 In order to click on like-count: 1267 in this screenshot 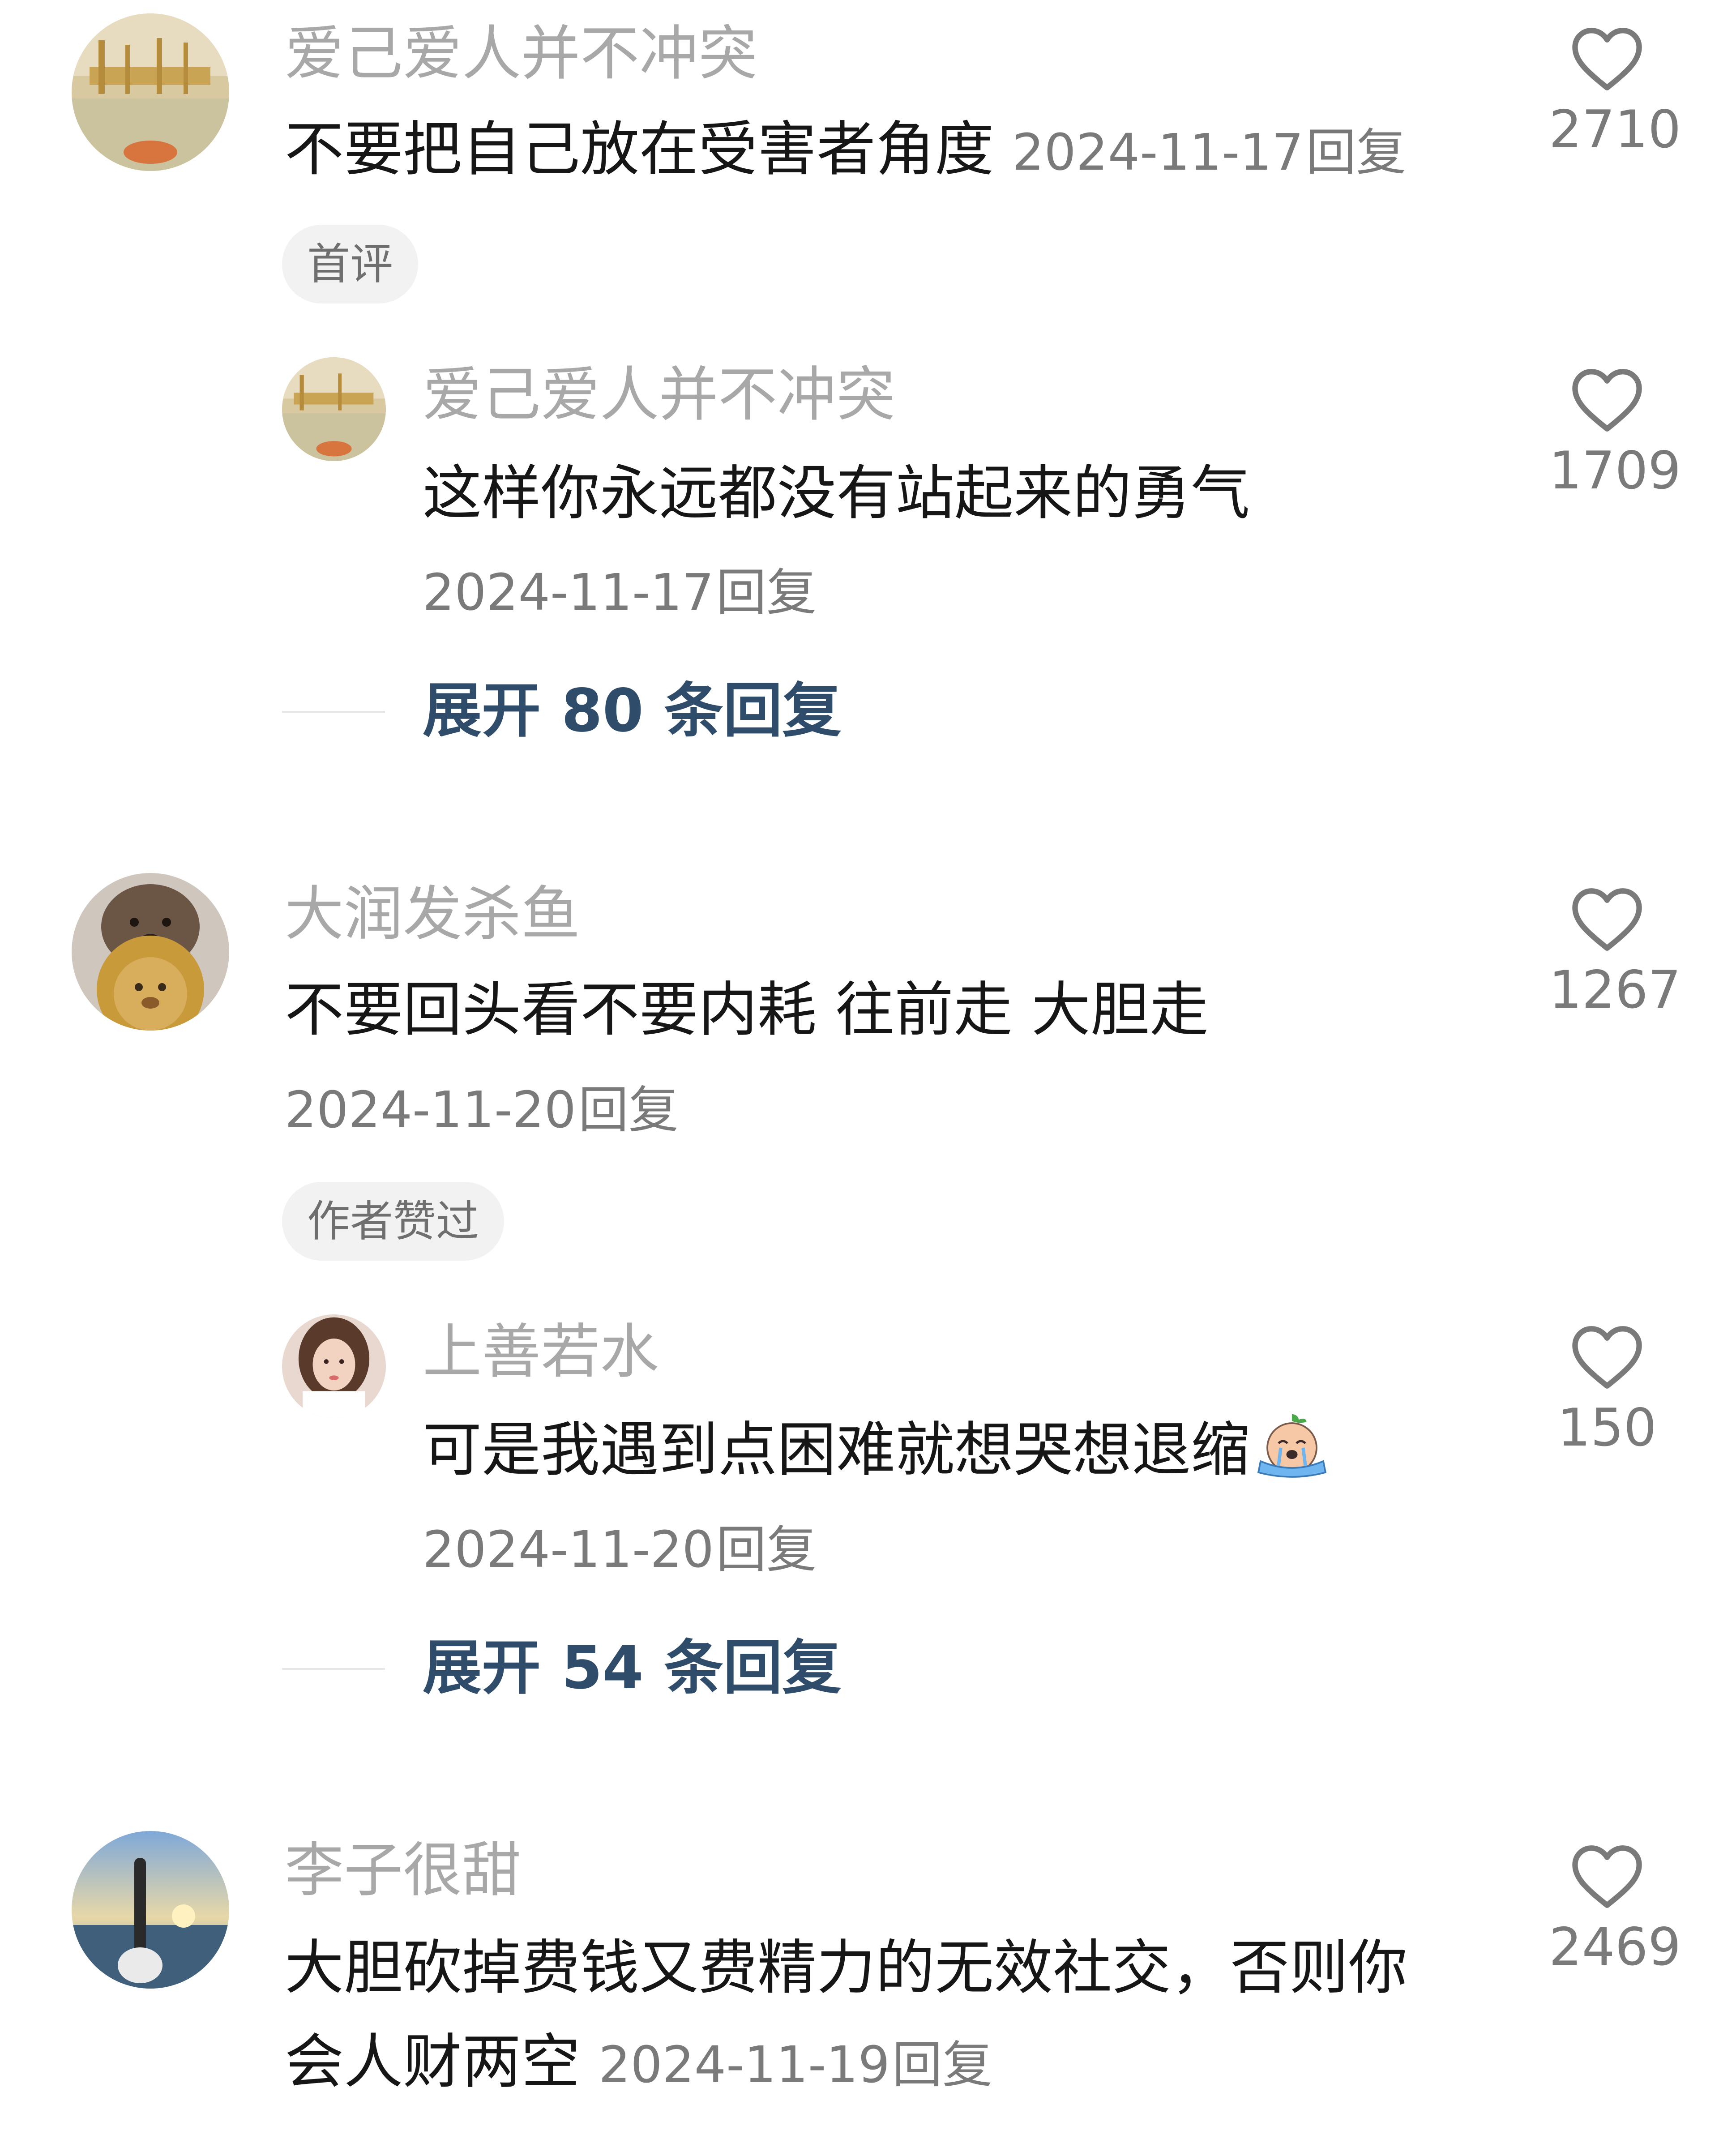, I will do `click(1615, 990)`.